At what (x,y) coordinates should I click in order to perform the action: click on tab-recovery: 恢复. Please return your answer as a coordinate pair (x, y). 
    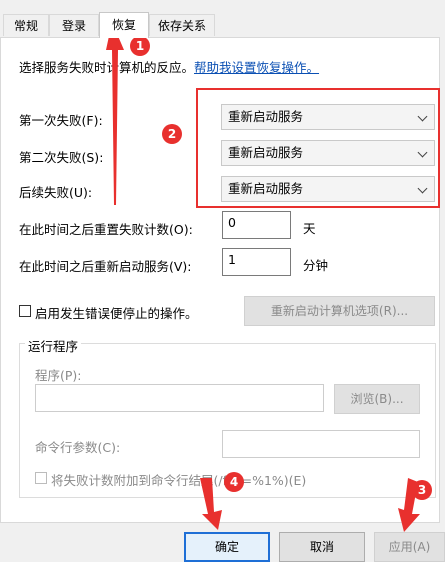
    Looking at the image, I should click on (124, 25).